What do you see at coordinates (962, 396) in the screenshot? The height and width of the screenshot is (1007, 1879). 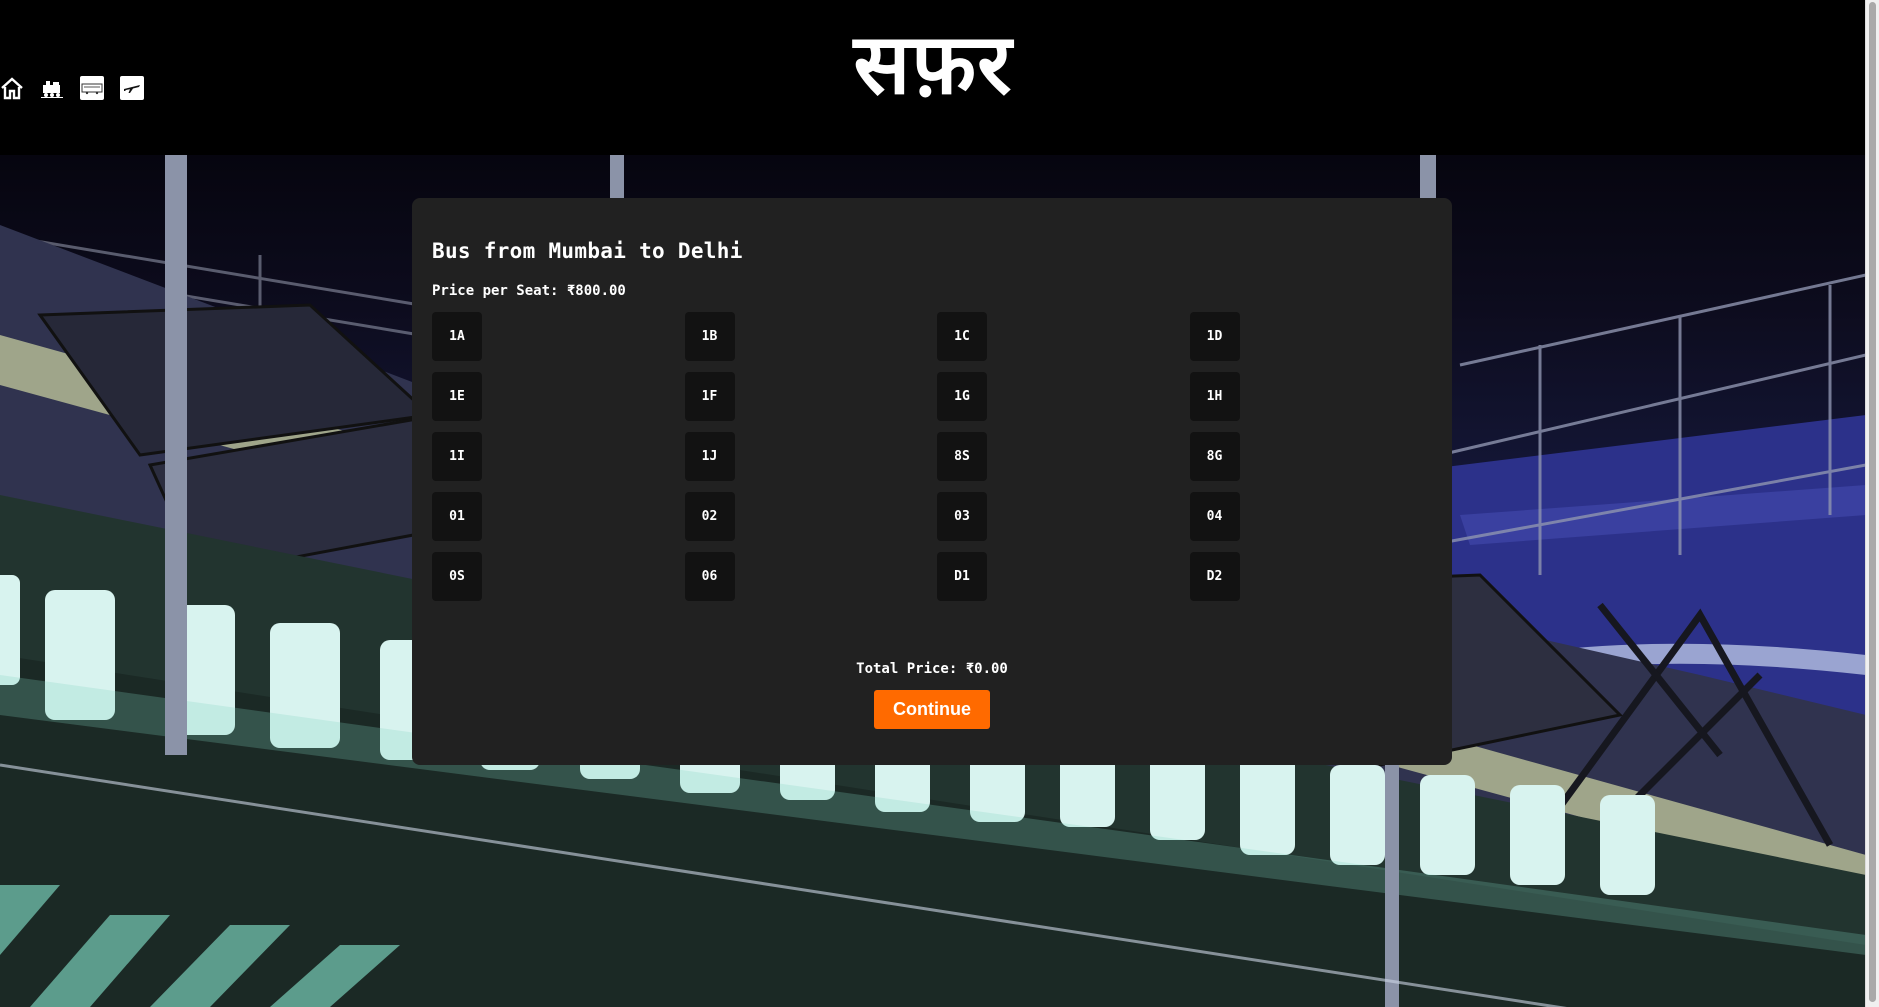 I see `seat-button: 1G` at bounding box center [962, 396].